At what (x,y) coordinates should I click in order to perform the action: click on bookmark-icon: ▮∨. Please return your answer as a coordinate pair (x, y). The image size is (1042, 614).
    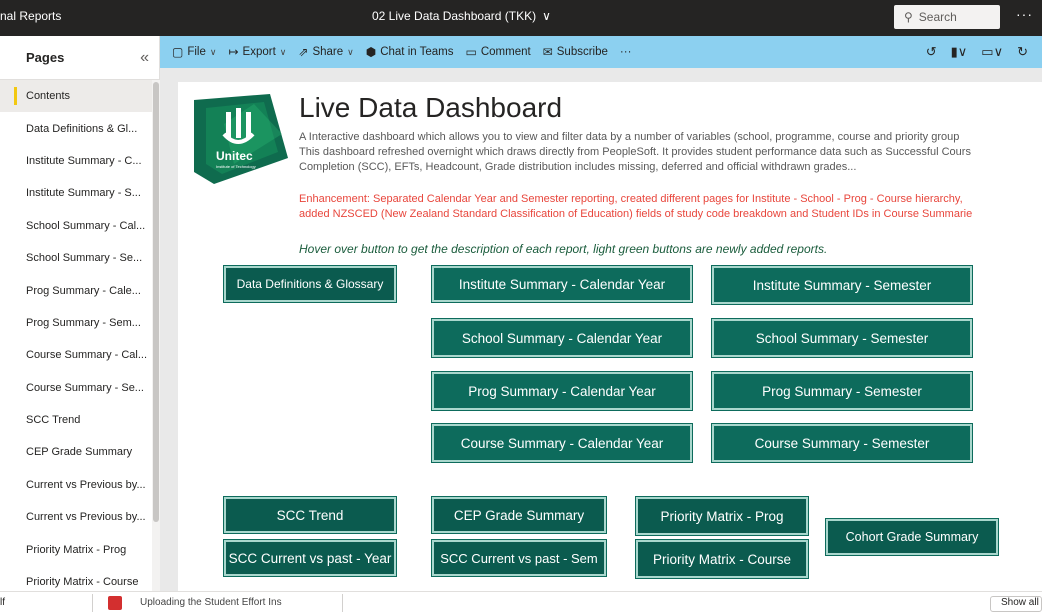
    Looking at the image, I should click on (959, 52).